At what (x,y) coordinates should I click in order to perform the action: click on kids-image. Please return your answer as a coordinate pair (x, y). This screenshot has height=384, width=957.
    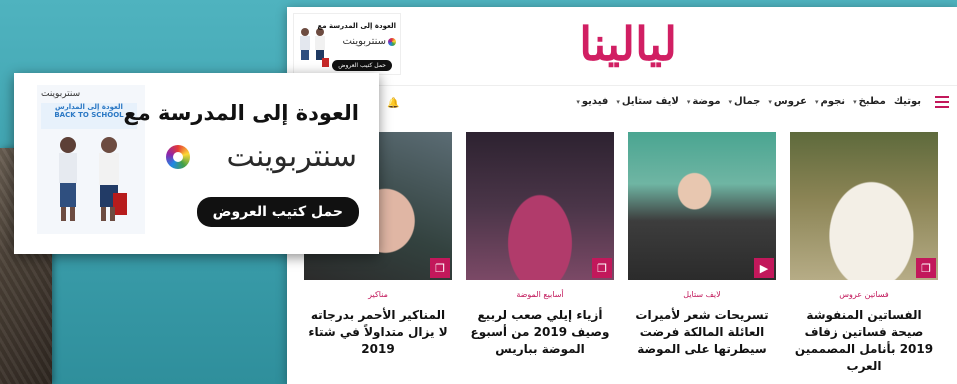
    Looking at the image, I should click on (314, 47).